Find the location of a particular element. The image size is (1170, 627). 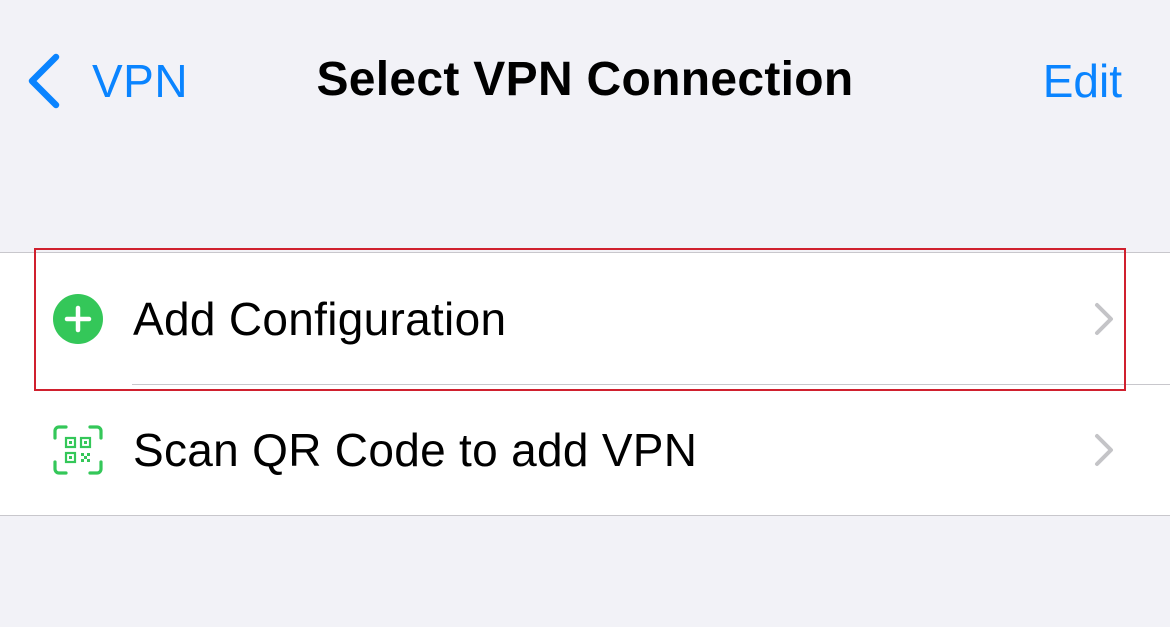

page-title: Select VPN Connection is located at coordinates (585, 79).